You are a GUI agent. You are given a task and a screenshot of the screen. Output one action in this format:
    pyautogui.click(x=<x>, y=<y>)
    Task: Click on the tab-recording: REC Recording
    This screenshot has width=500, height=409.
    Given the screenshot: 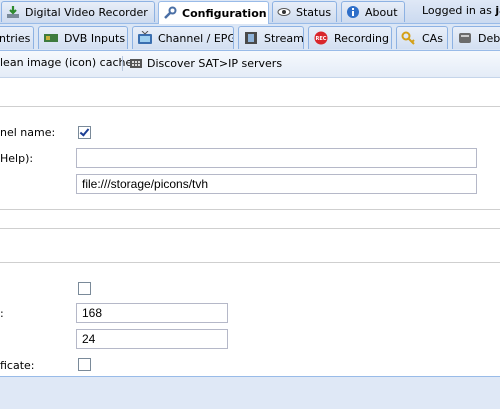 What is the action you would take?
    pyautogui.click(x=350, y=37)
    